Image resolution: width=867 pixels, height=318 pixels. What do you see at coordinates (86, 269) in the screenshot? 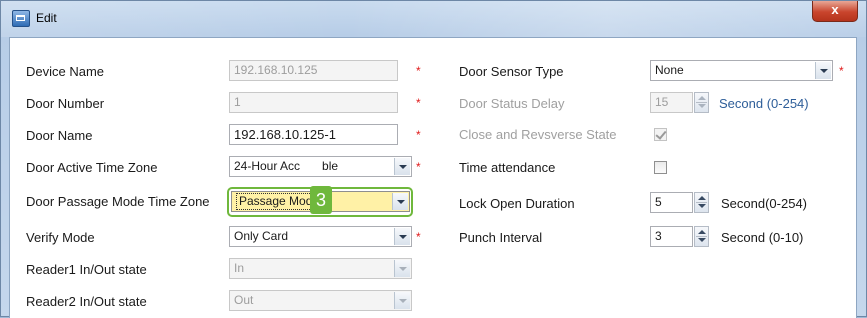
I see `reader1-state-label: Reader1 In/Out state` at bounding box center [86, 269].